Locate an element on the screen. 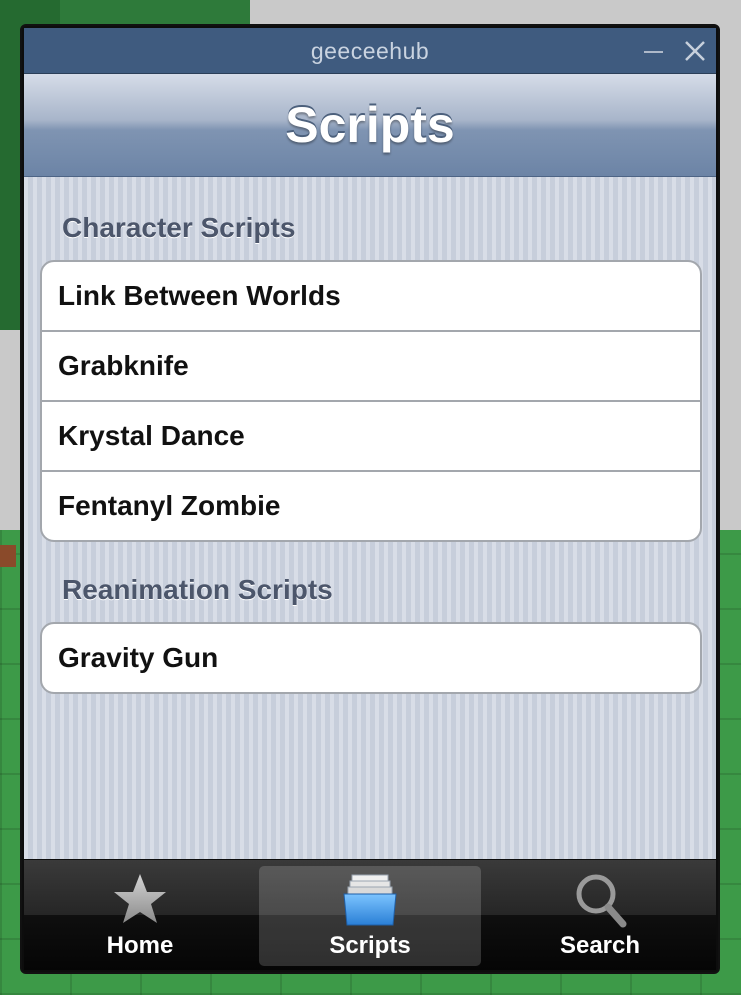 This screenshot has height=995, width=741. star-icon is located at coordinates (140, 898).